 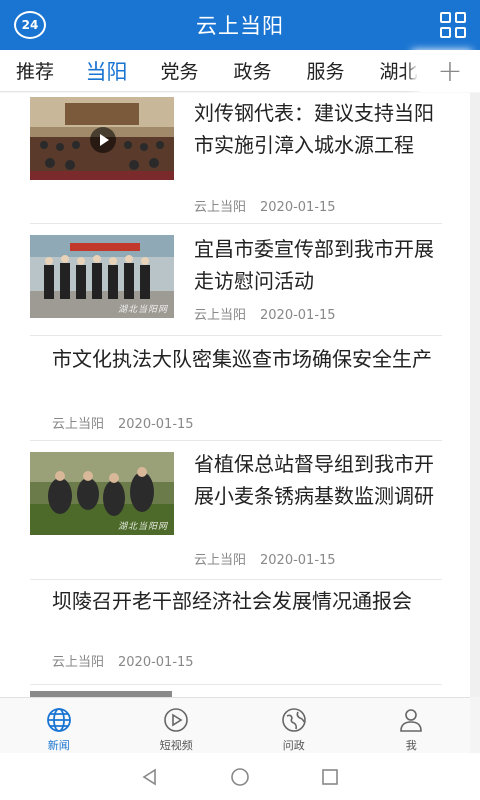 What do you see at coordinates (59, 720) in the screenshot?
I see `globe-icon` at bounding box center [59, 720].